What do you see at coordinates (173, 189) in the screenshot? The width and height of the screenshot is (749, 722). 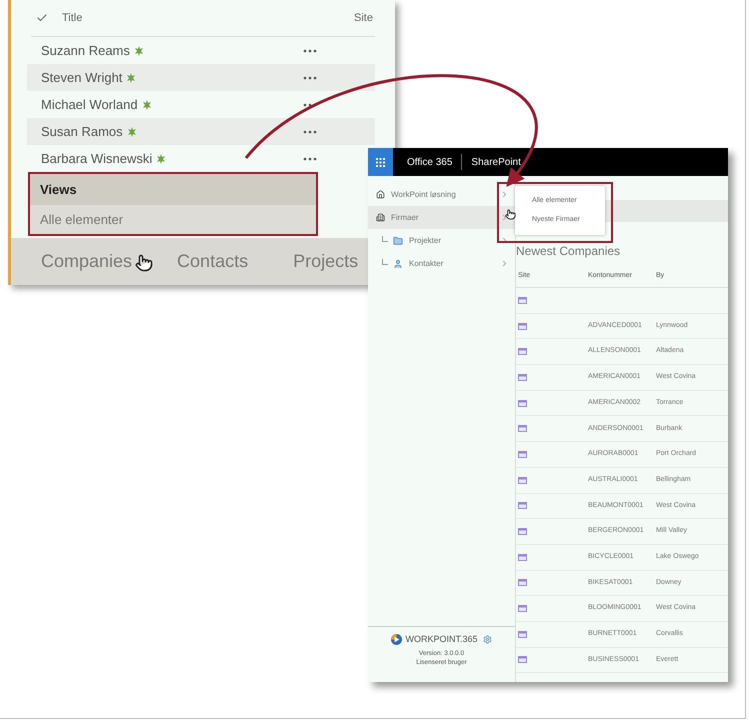 I see `menu-header: Views` at bounding box center [173, 189].